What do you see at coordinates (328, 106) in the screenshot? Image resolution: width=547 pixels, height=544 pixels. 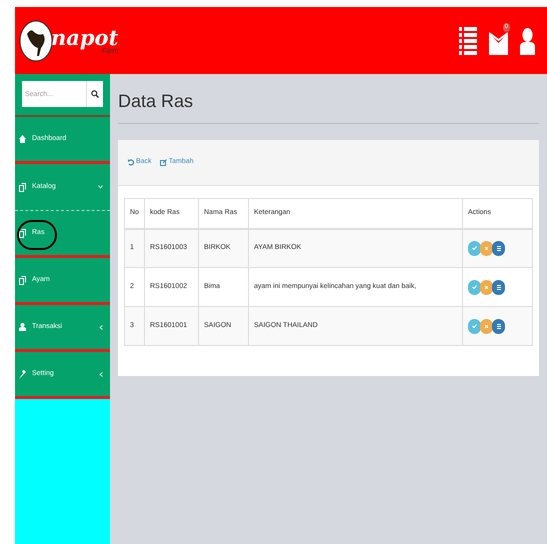 I see `page-title: Data Ras` at bounding box center [328, 106].